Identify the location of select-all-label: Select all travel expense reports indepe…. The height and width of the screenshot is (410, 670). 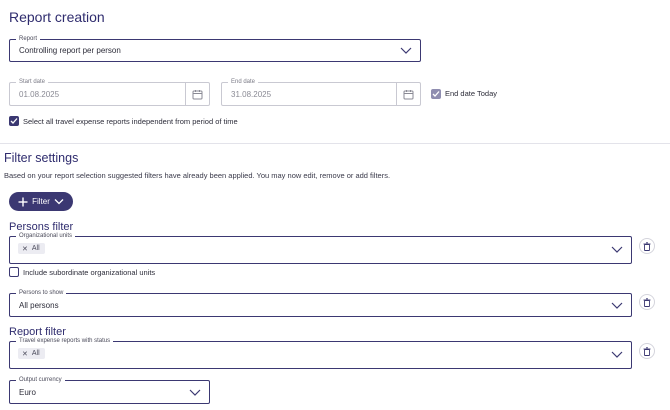
(130, 121).